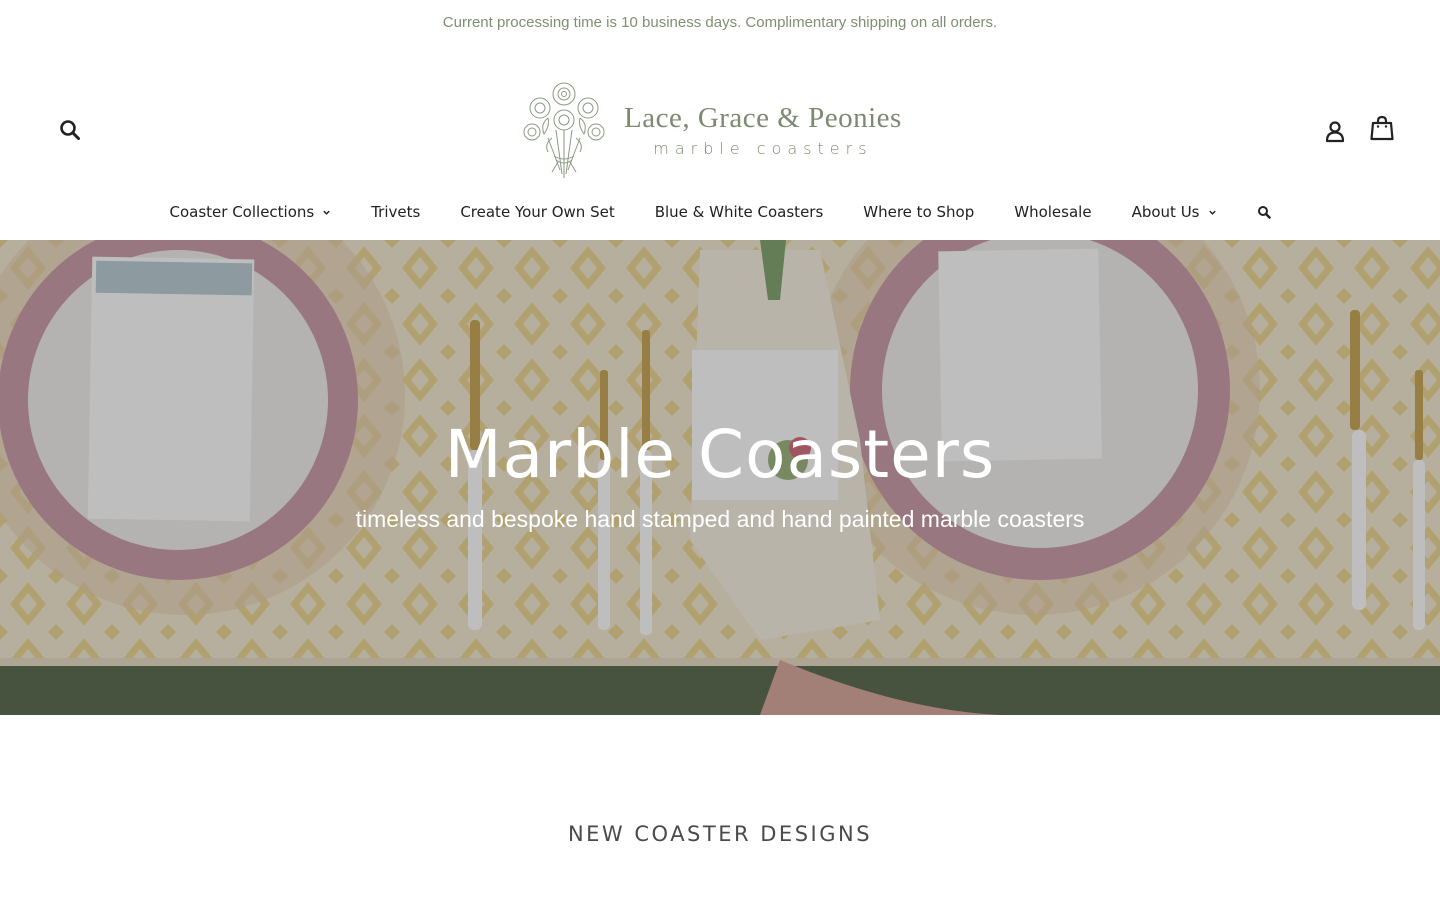 The width and height of the screenshot is (1440, 900). I want to click on nav-search-icon, so click(1264, 212).